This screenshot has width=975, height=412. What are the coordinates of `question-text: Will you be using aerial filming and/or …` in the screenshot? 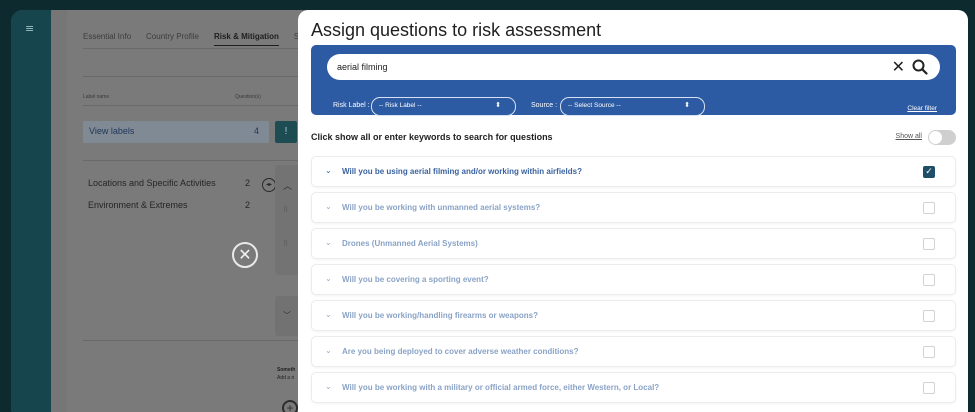 It's located at (462, 171).